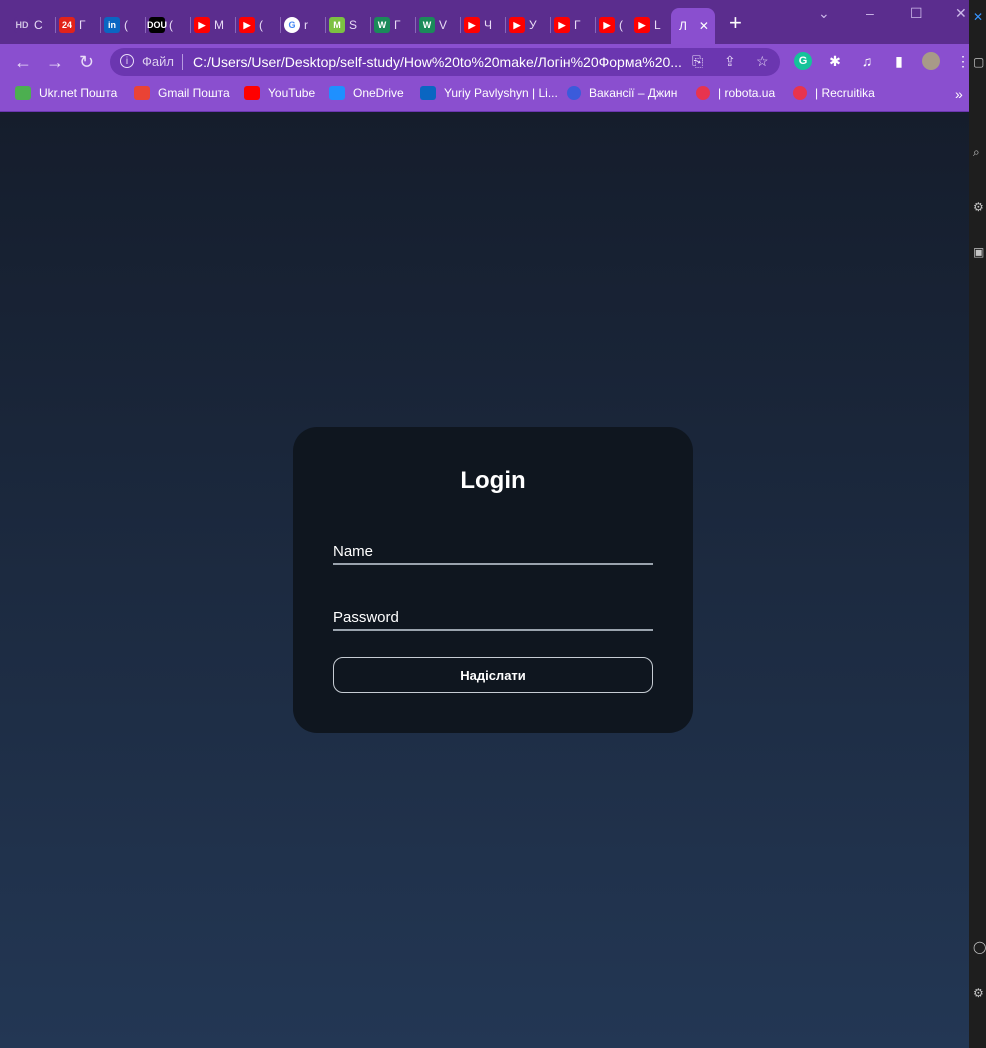  I want to click on tab-title: V, so click(443, 25).